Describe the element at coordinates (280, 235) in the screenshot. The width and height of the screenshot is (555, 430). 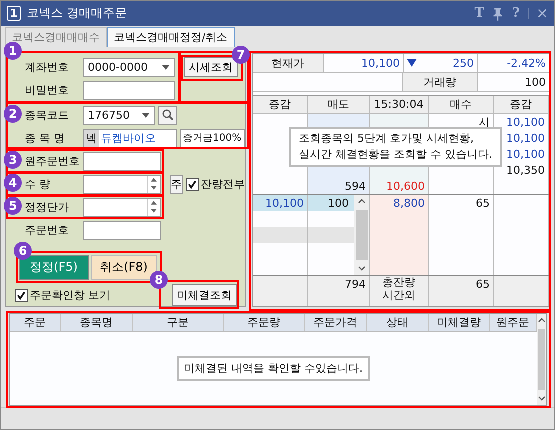
I see `table-cell` at that location.